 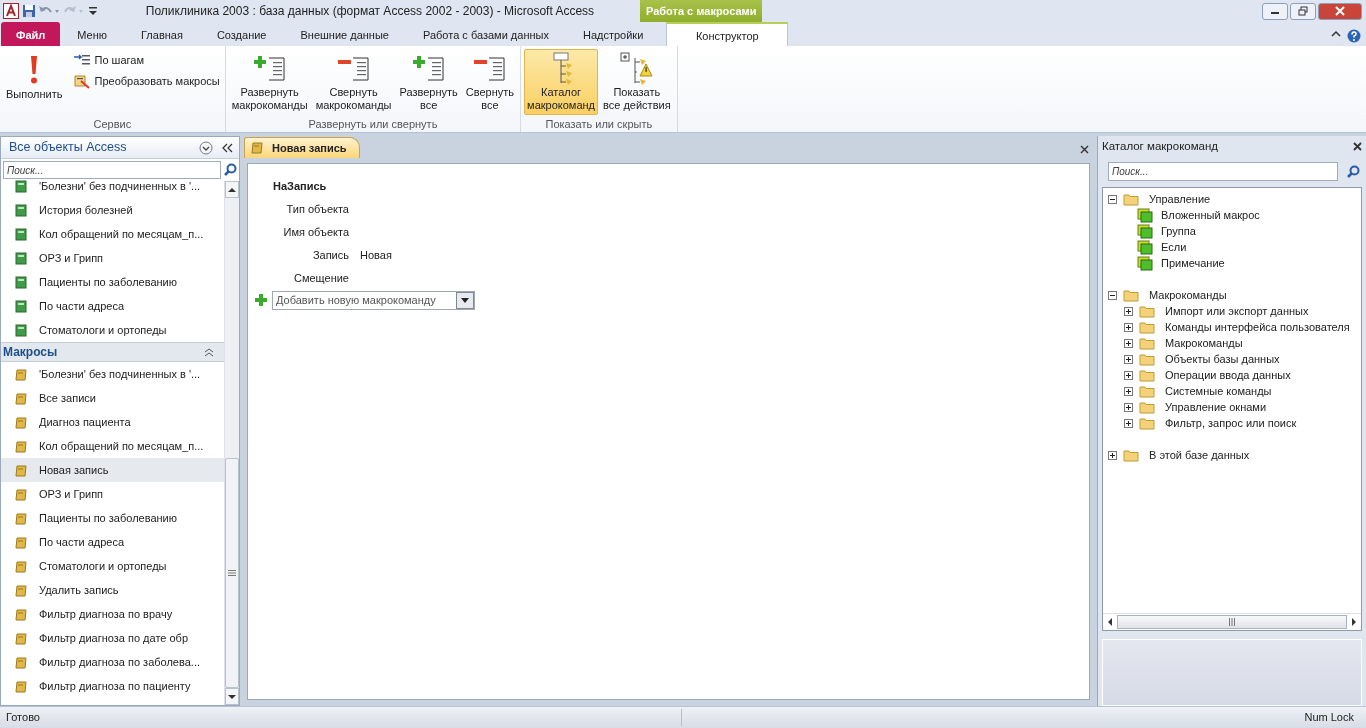 I want to click on nav-item: Удалить запись, so click(x=112, y=590).